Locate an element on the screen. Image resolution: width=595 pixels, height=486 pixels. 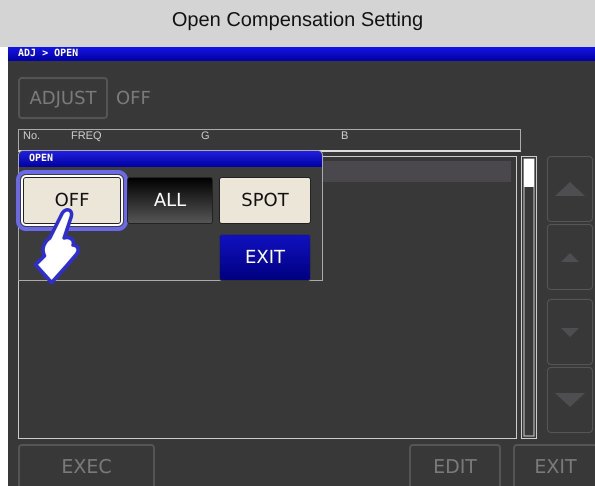
column-header: B is located at coordinates (345, 136).